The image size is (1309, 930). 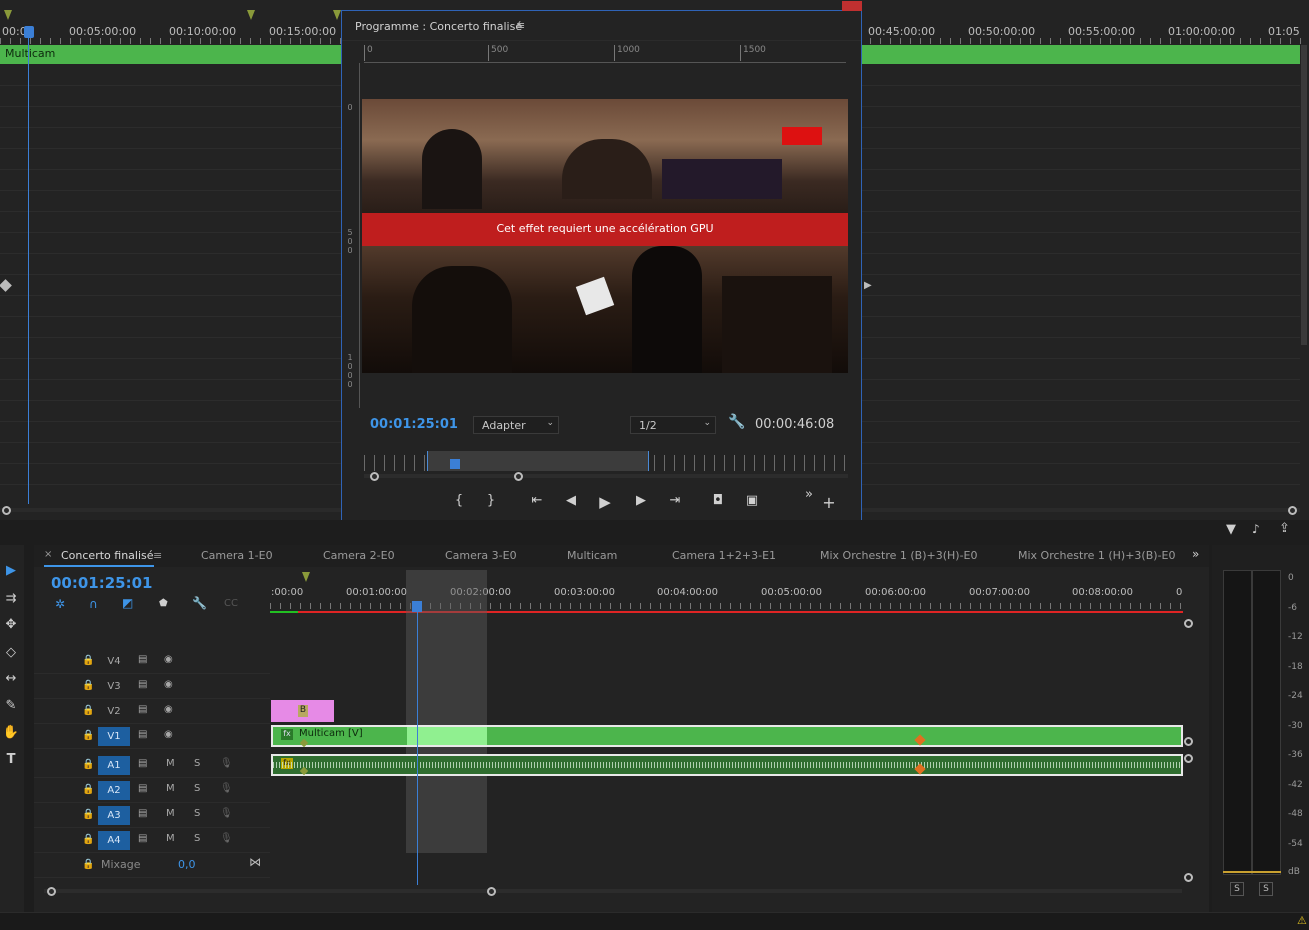 I want to click on solo-left-button: S, so click(x=1237, y=889).